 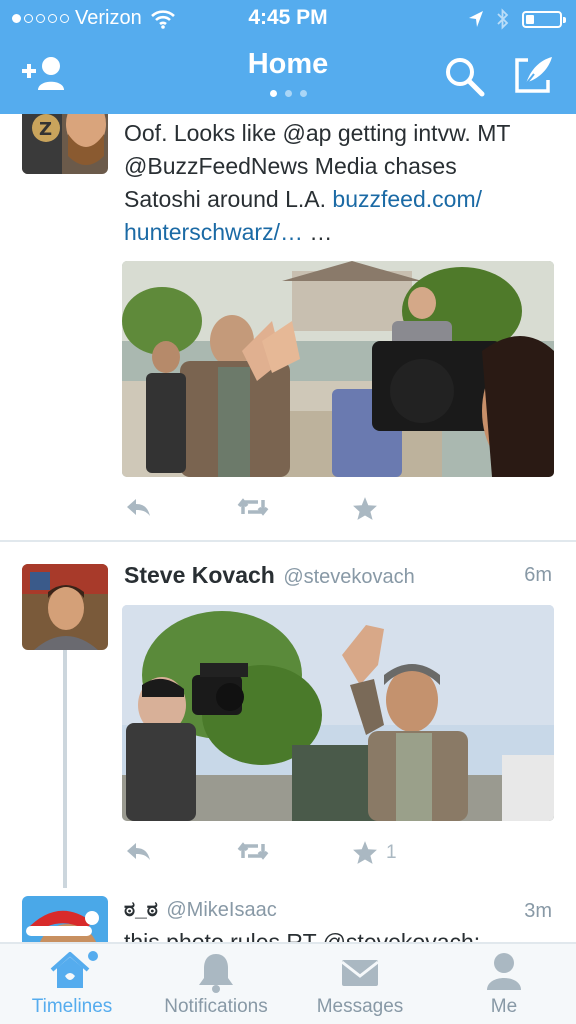 I want to click on svg-text: Z, so click(x=45, y=129).